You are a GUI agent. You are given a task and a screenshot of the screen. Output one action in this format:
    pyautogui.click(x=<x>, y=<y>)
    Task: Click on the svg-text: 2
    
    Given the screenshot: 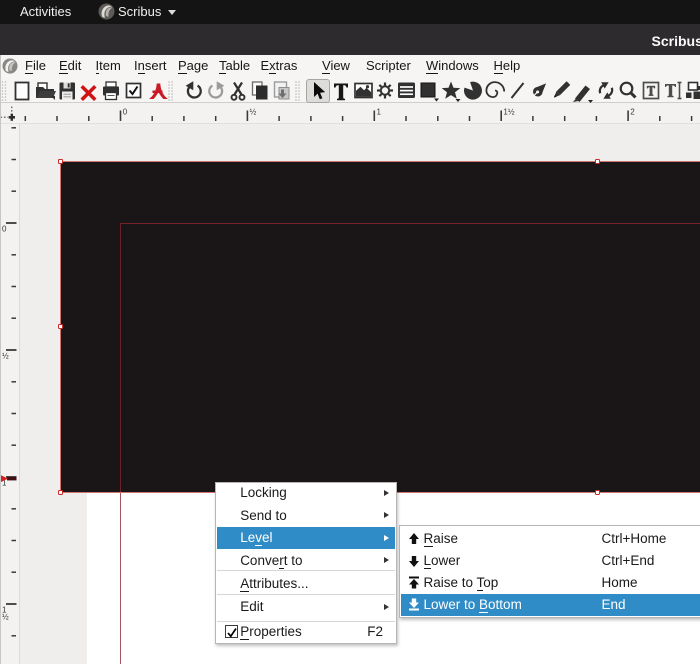 What is the action you would take?
    pyautogui.click(x=632, y=112)
    